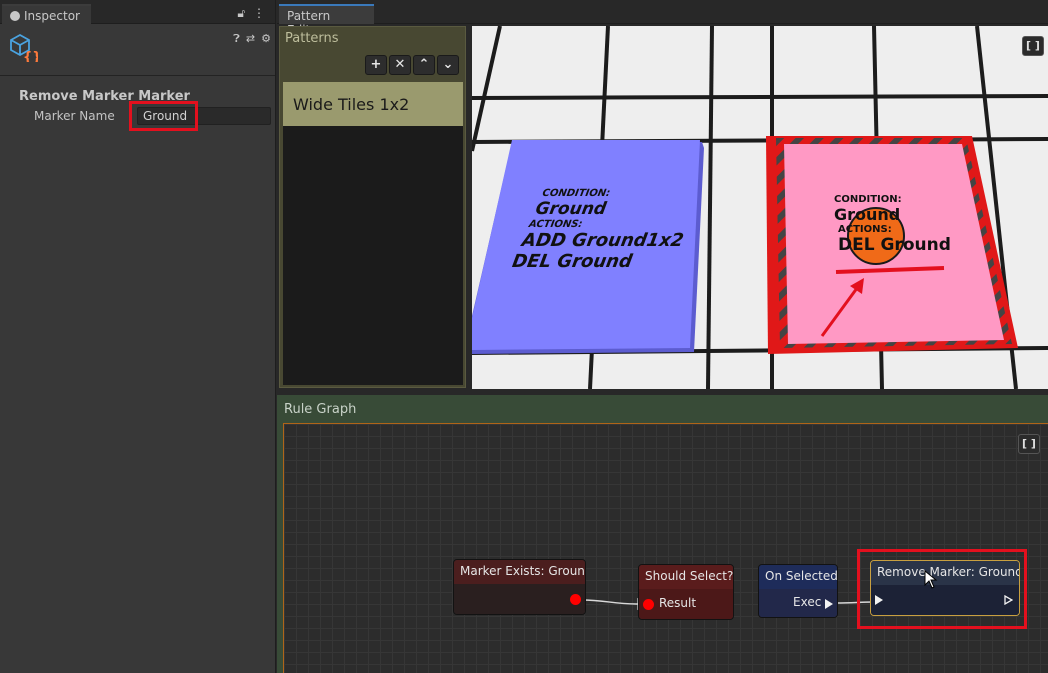 The height and width of the screenshot is (673, 1048). I want to click on lock-icon: 🔓︎, so click(241, 13).